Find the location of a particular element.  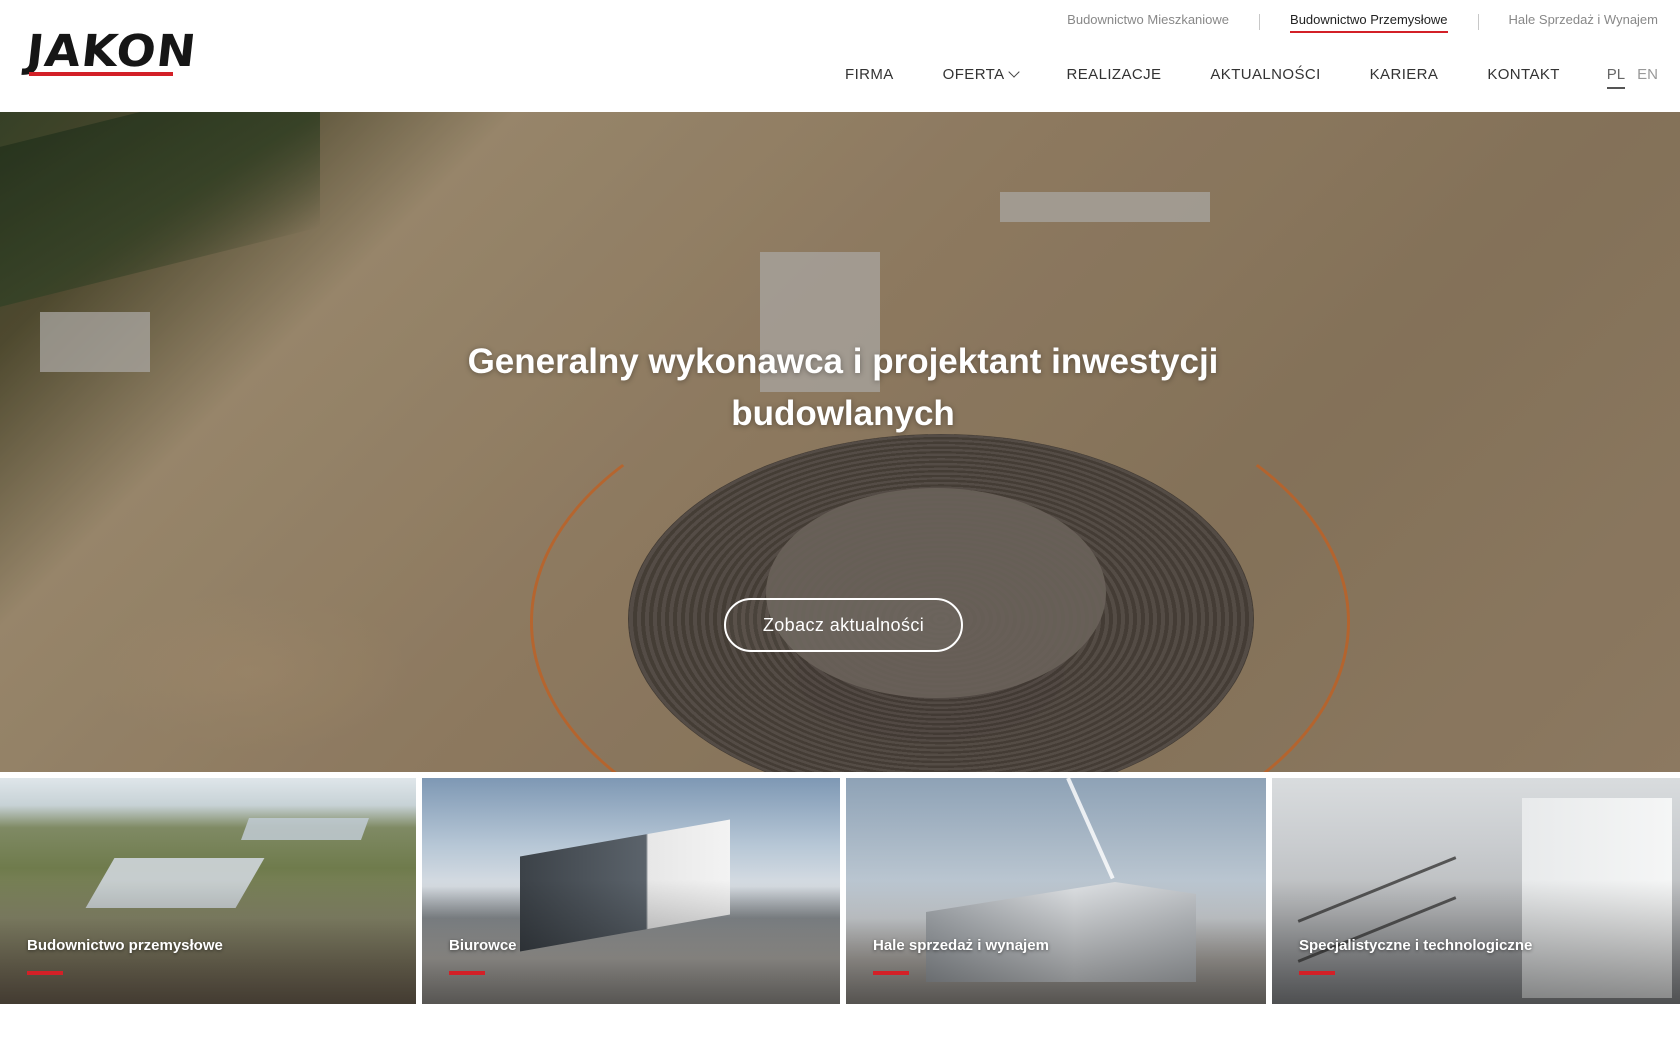

tile-overlay is located at coordinates (1056, 891).